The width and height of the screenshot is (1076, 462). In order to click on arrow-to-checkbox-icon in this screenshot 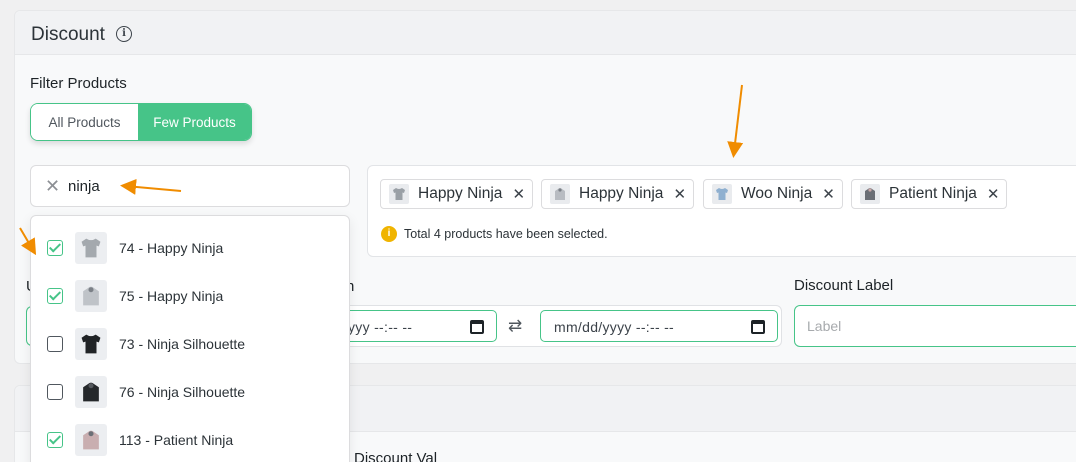, I will do `click(28, 241)`.